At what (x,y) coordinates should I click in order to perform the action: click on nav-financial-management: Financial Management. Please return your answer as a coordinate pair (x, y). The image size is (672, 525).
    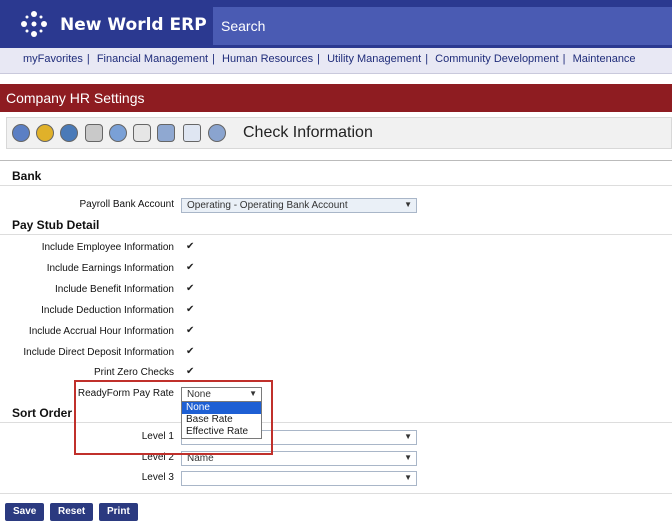
    Looking at the image, I should click on (152, 59).